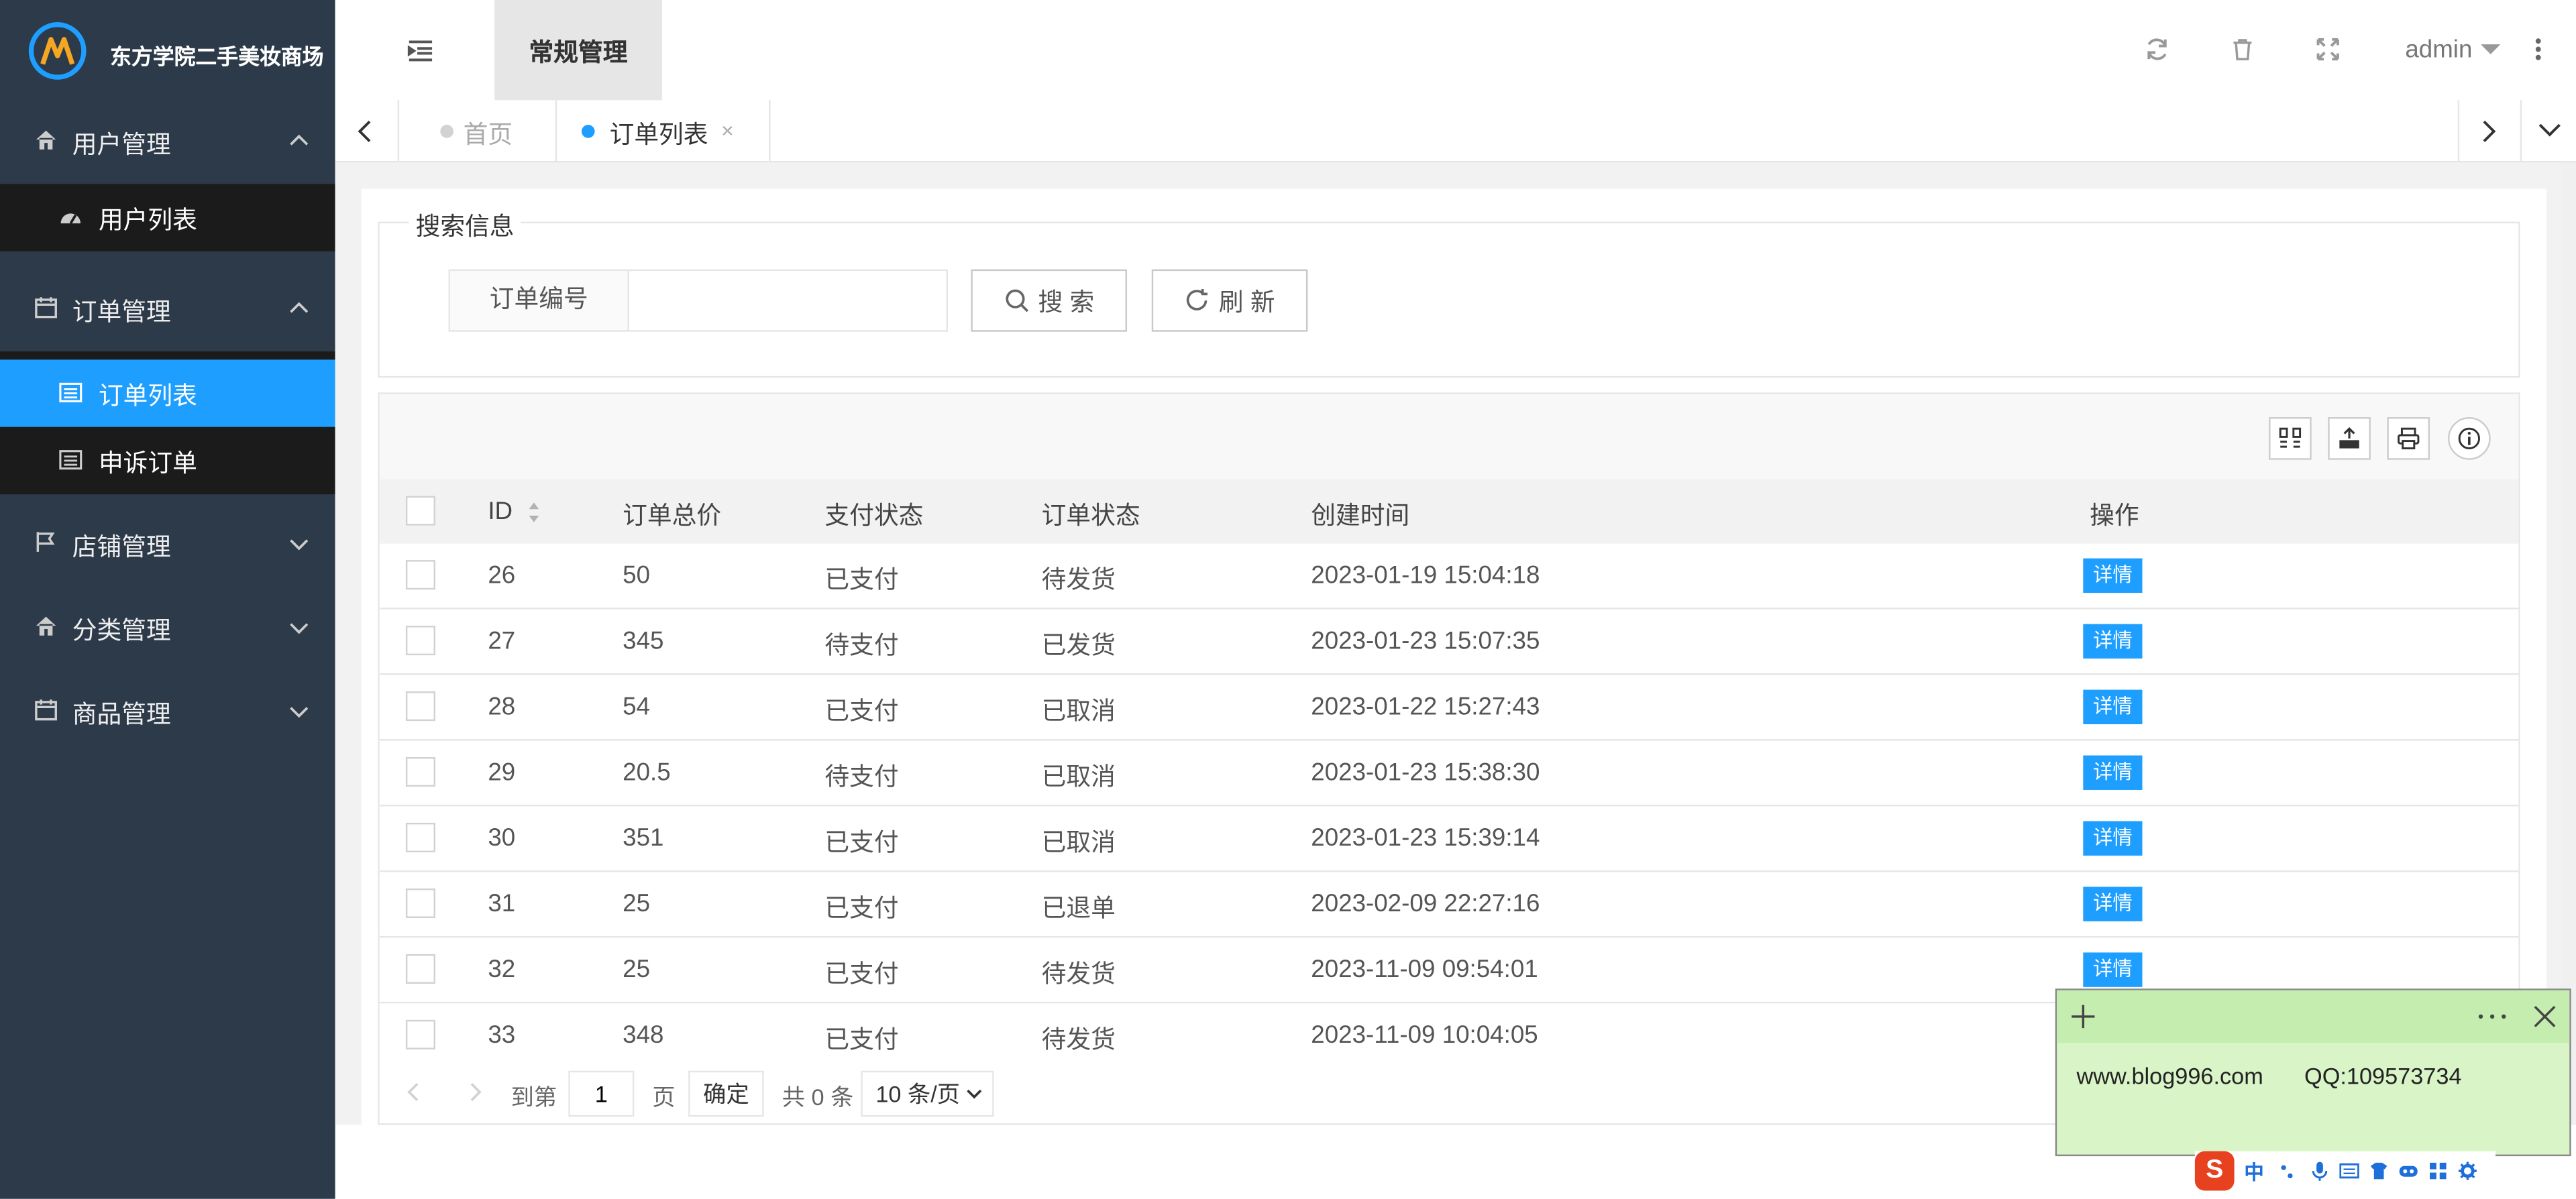 Image resolution: width=2576 pixels, height=1199 pixels. Describe the element at coordinates (672, 517) in the screenshot. I see `col-total: 订单总价` at that location.